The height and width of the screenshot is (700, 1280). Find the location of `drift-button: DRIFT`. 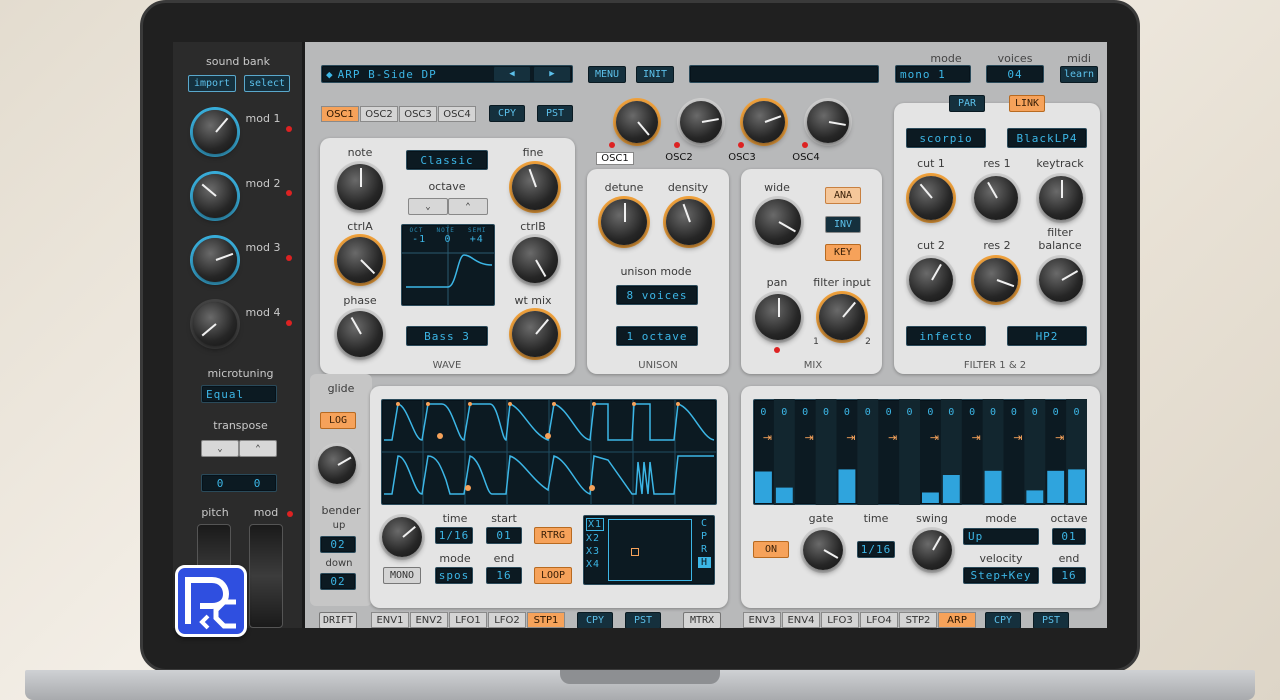

drift-button: DRIFT is located at coordinates (338, 620).